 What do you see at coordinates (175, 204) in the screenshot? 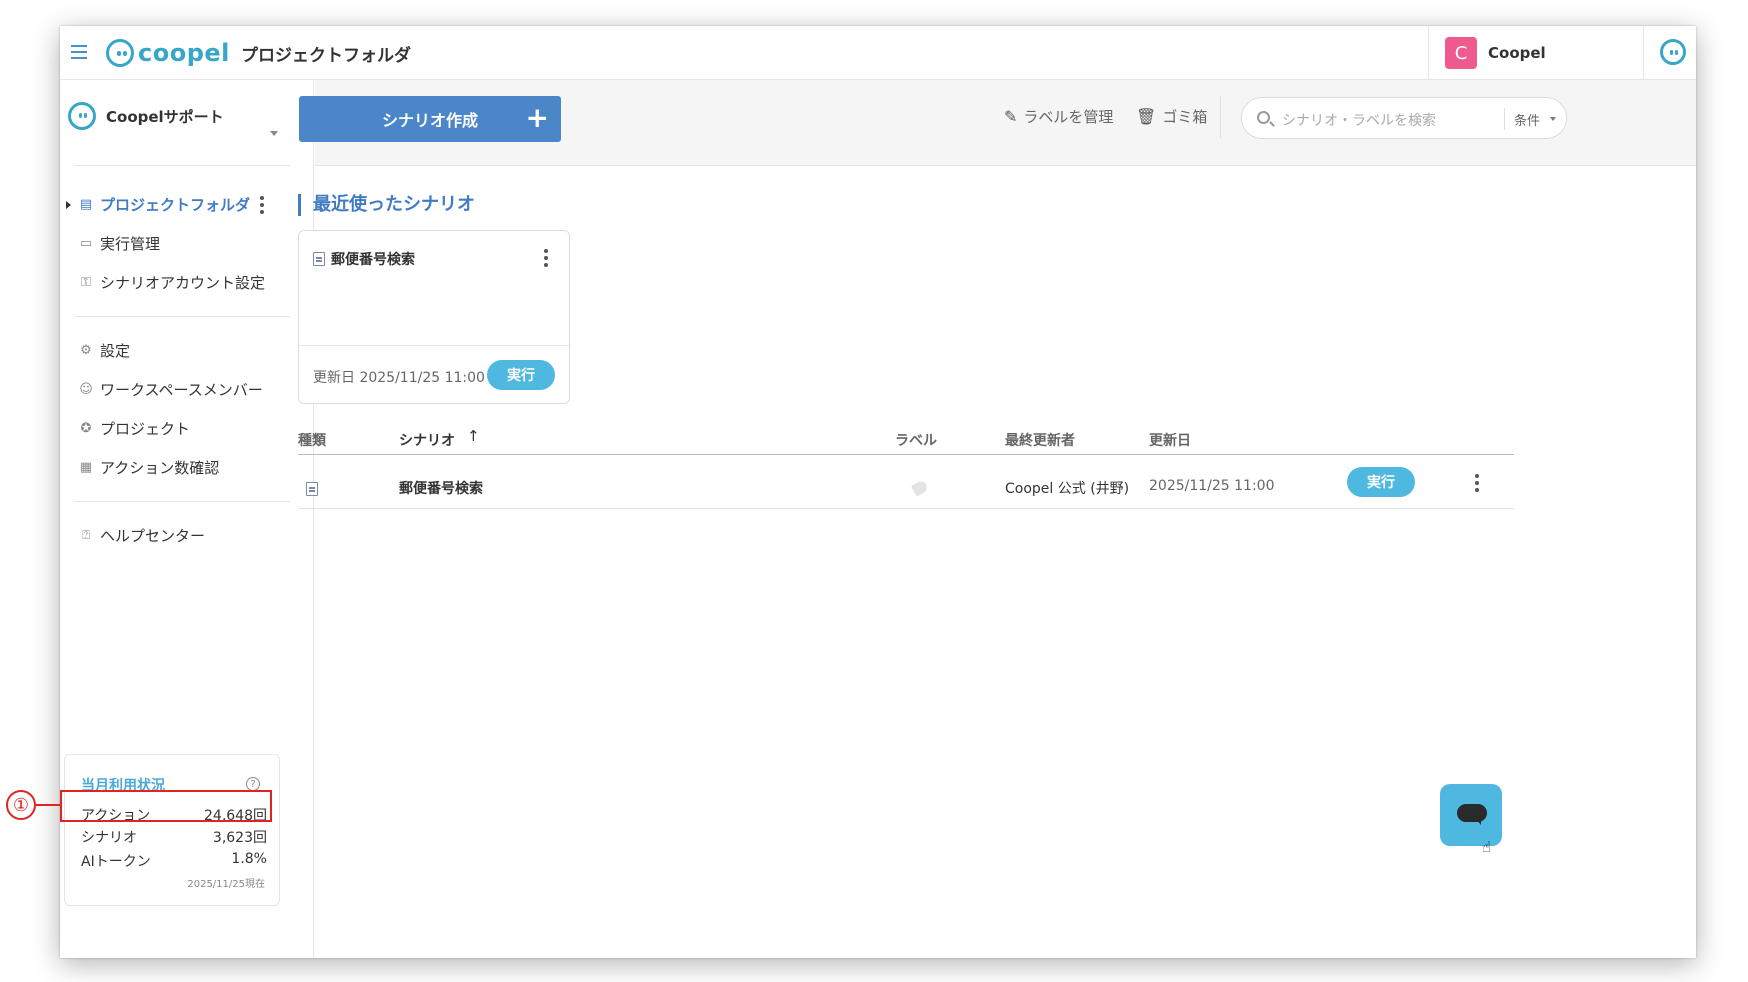
I see `sidebar-item-label: プロジェクトフォルダ` at bounding box center [175, 204].